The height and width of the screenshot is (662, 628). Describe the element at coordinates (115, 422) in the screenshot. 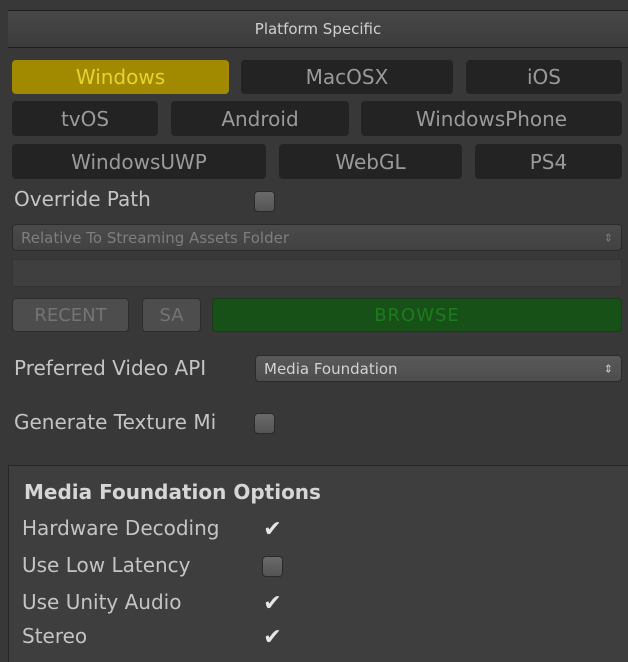

I see `generate-mips-label: Generate Texture Mi` at that location.